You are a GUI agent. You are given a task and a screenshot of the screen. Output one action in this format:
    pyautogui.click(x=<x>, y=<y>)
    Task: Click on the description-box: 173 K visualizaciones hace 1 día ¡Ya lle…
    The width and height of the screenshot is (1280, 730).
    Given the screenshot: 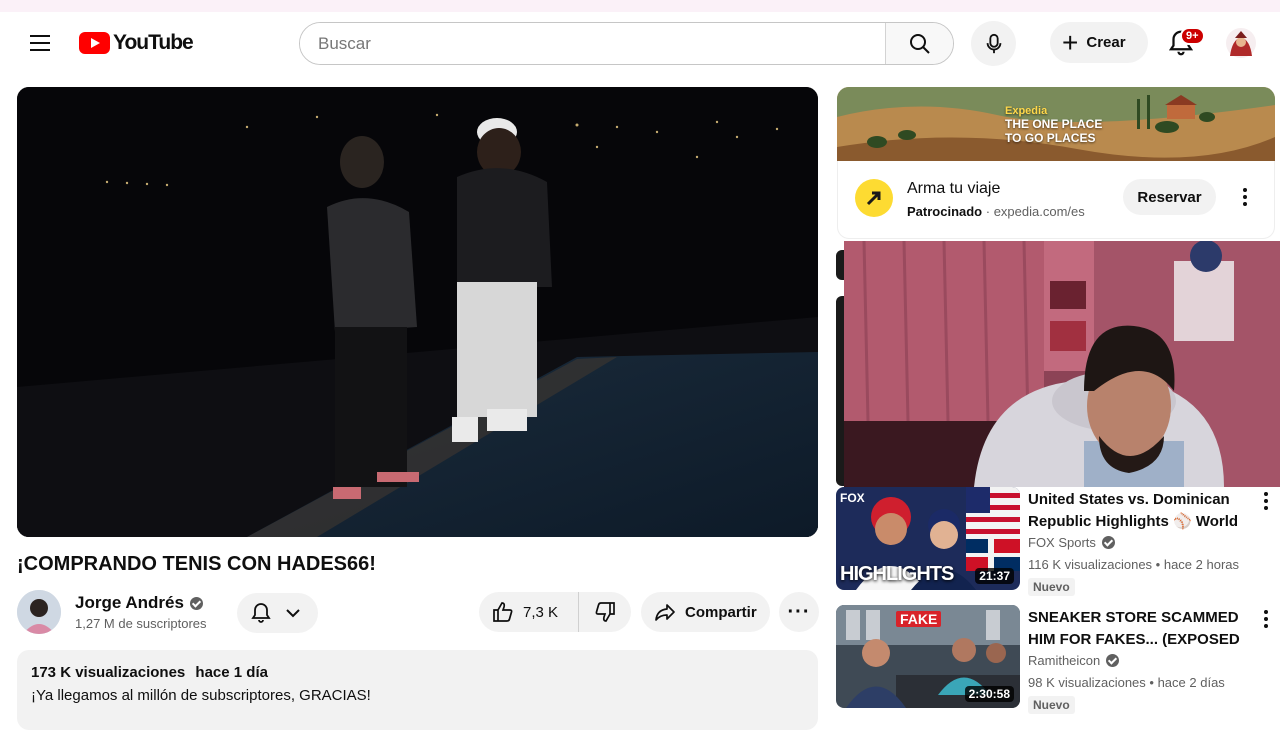 What is the action you would take?
    pyautogui.click(x=417, y=690)
    